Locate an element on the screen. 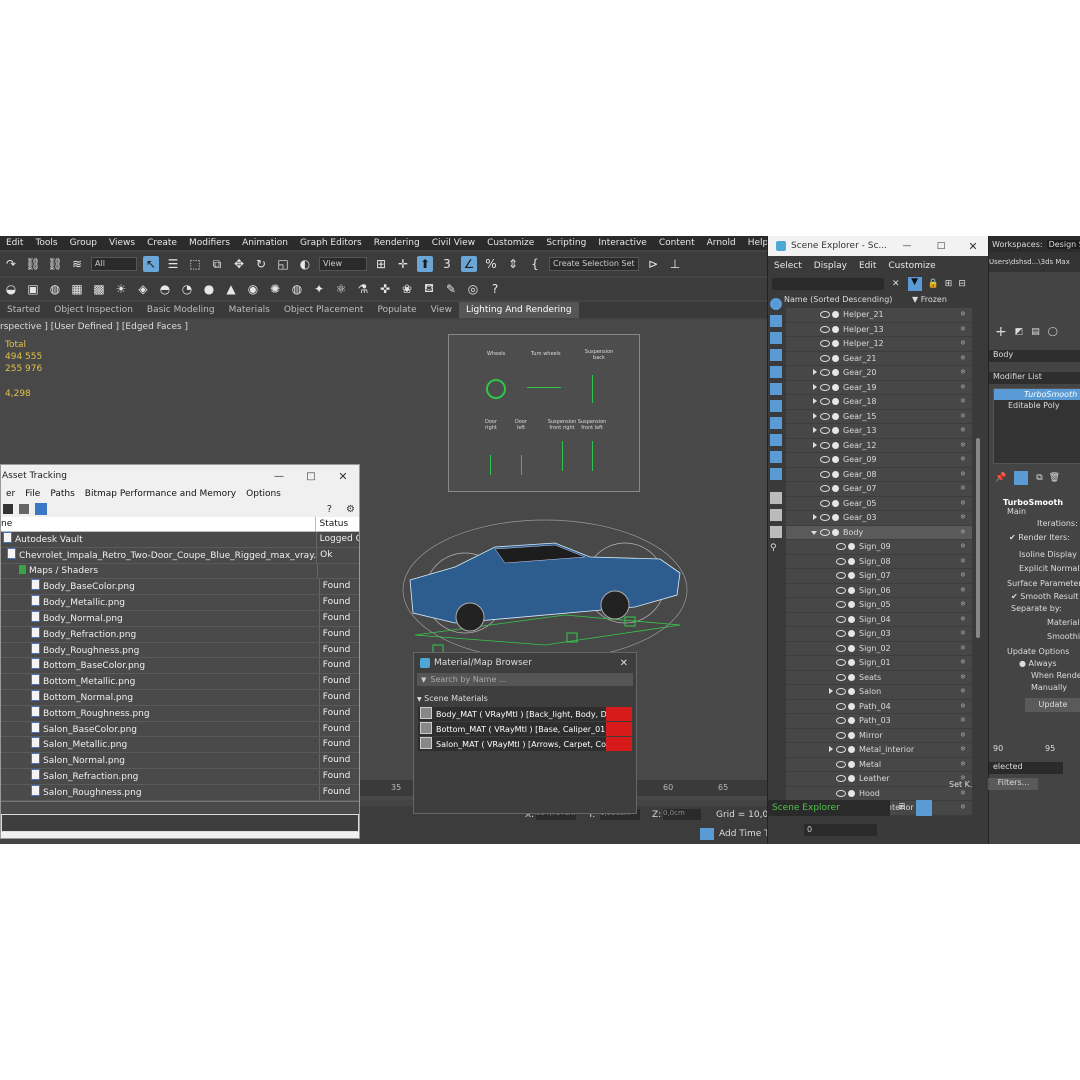 The height and width of the screenshot is (1080, 1080). redo-icon: ↷ is located at coordinates (11, 264).